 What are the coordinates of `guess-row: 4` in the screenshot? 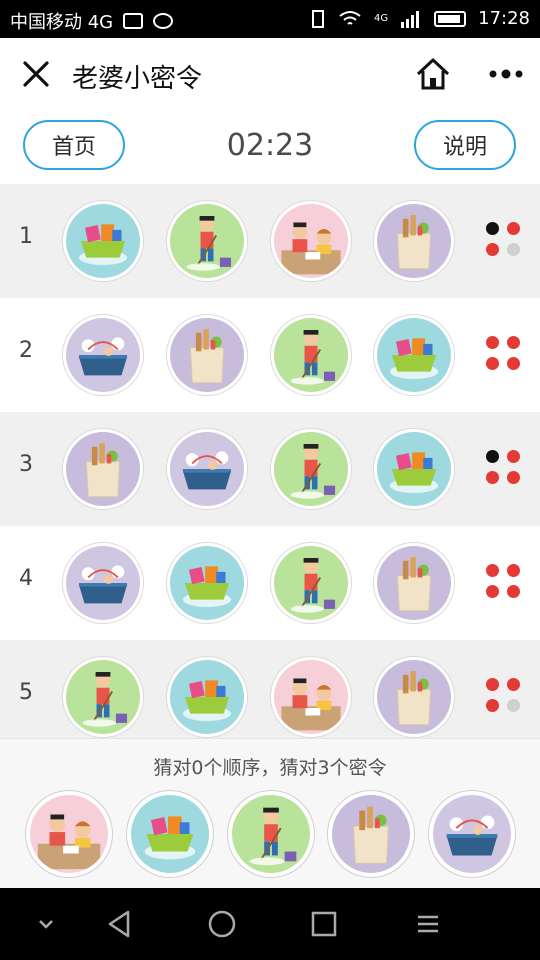 It's located at (270, 583).